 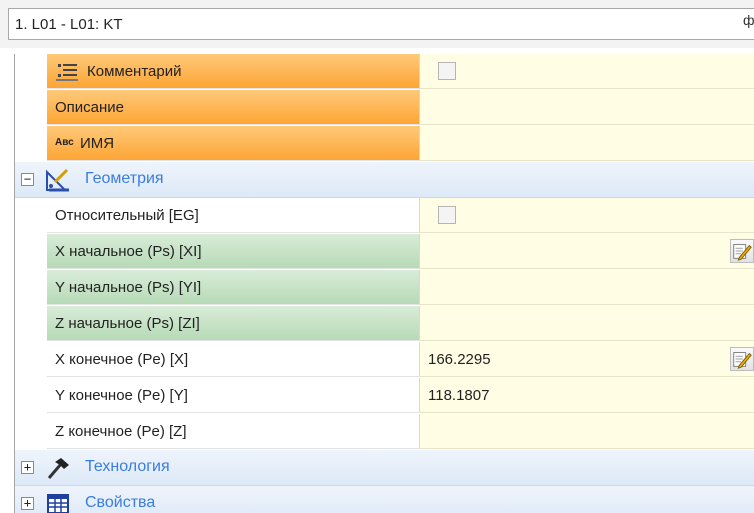 What do you see at coordinates (58, 503) in the screenshot?
I see `table-grid-icon` at bounding box center [58, 503].